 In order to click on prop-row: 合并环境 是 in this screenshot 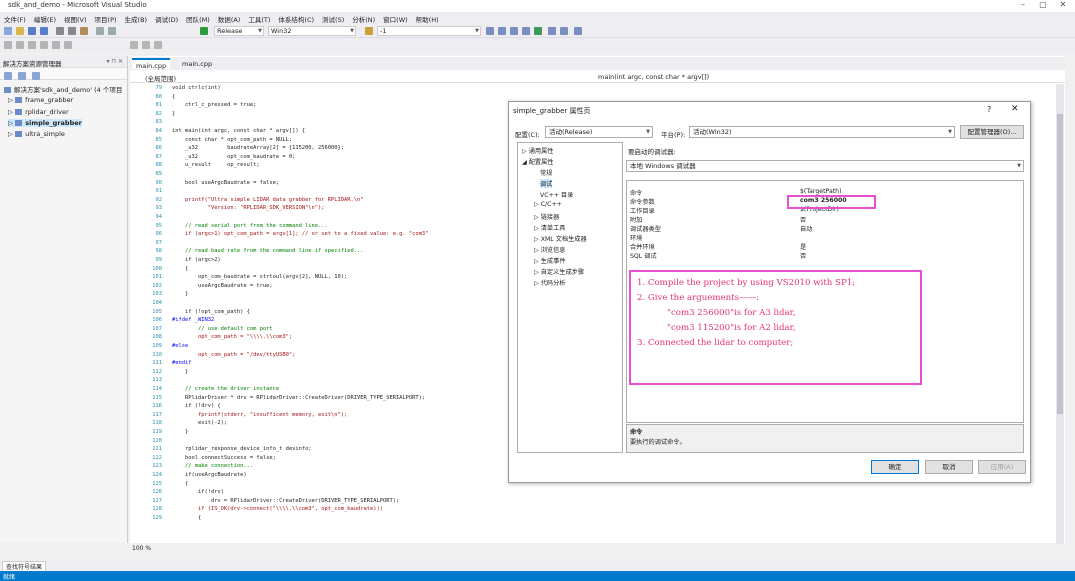, I will do `click(825, 246)`.